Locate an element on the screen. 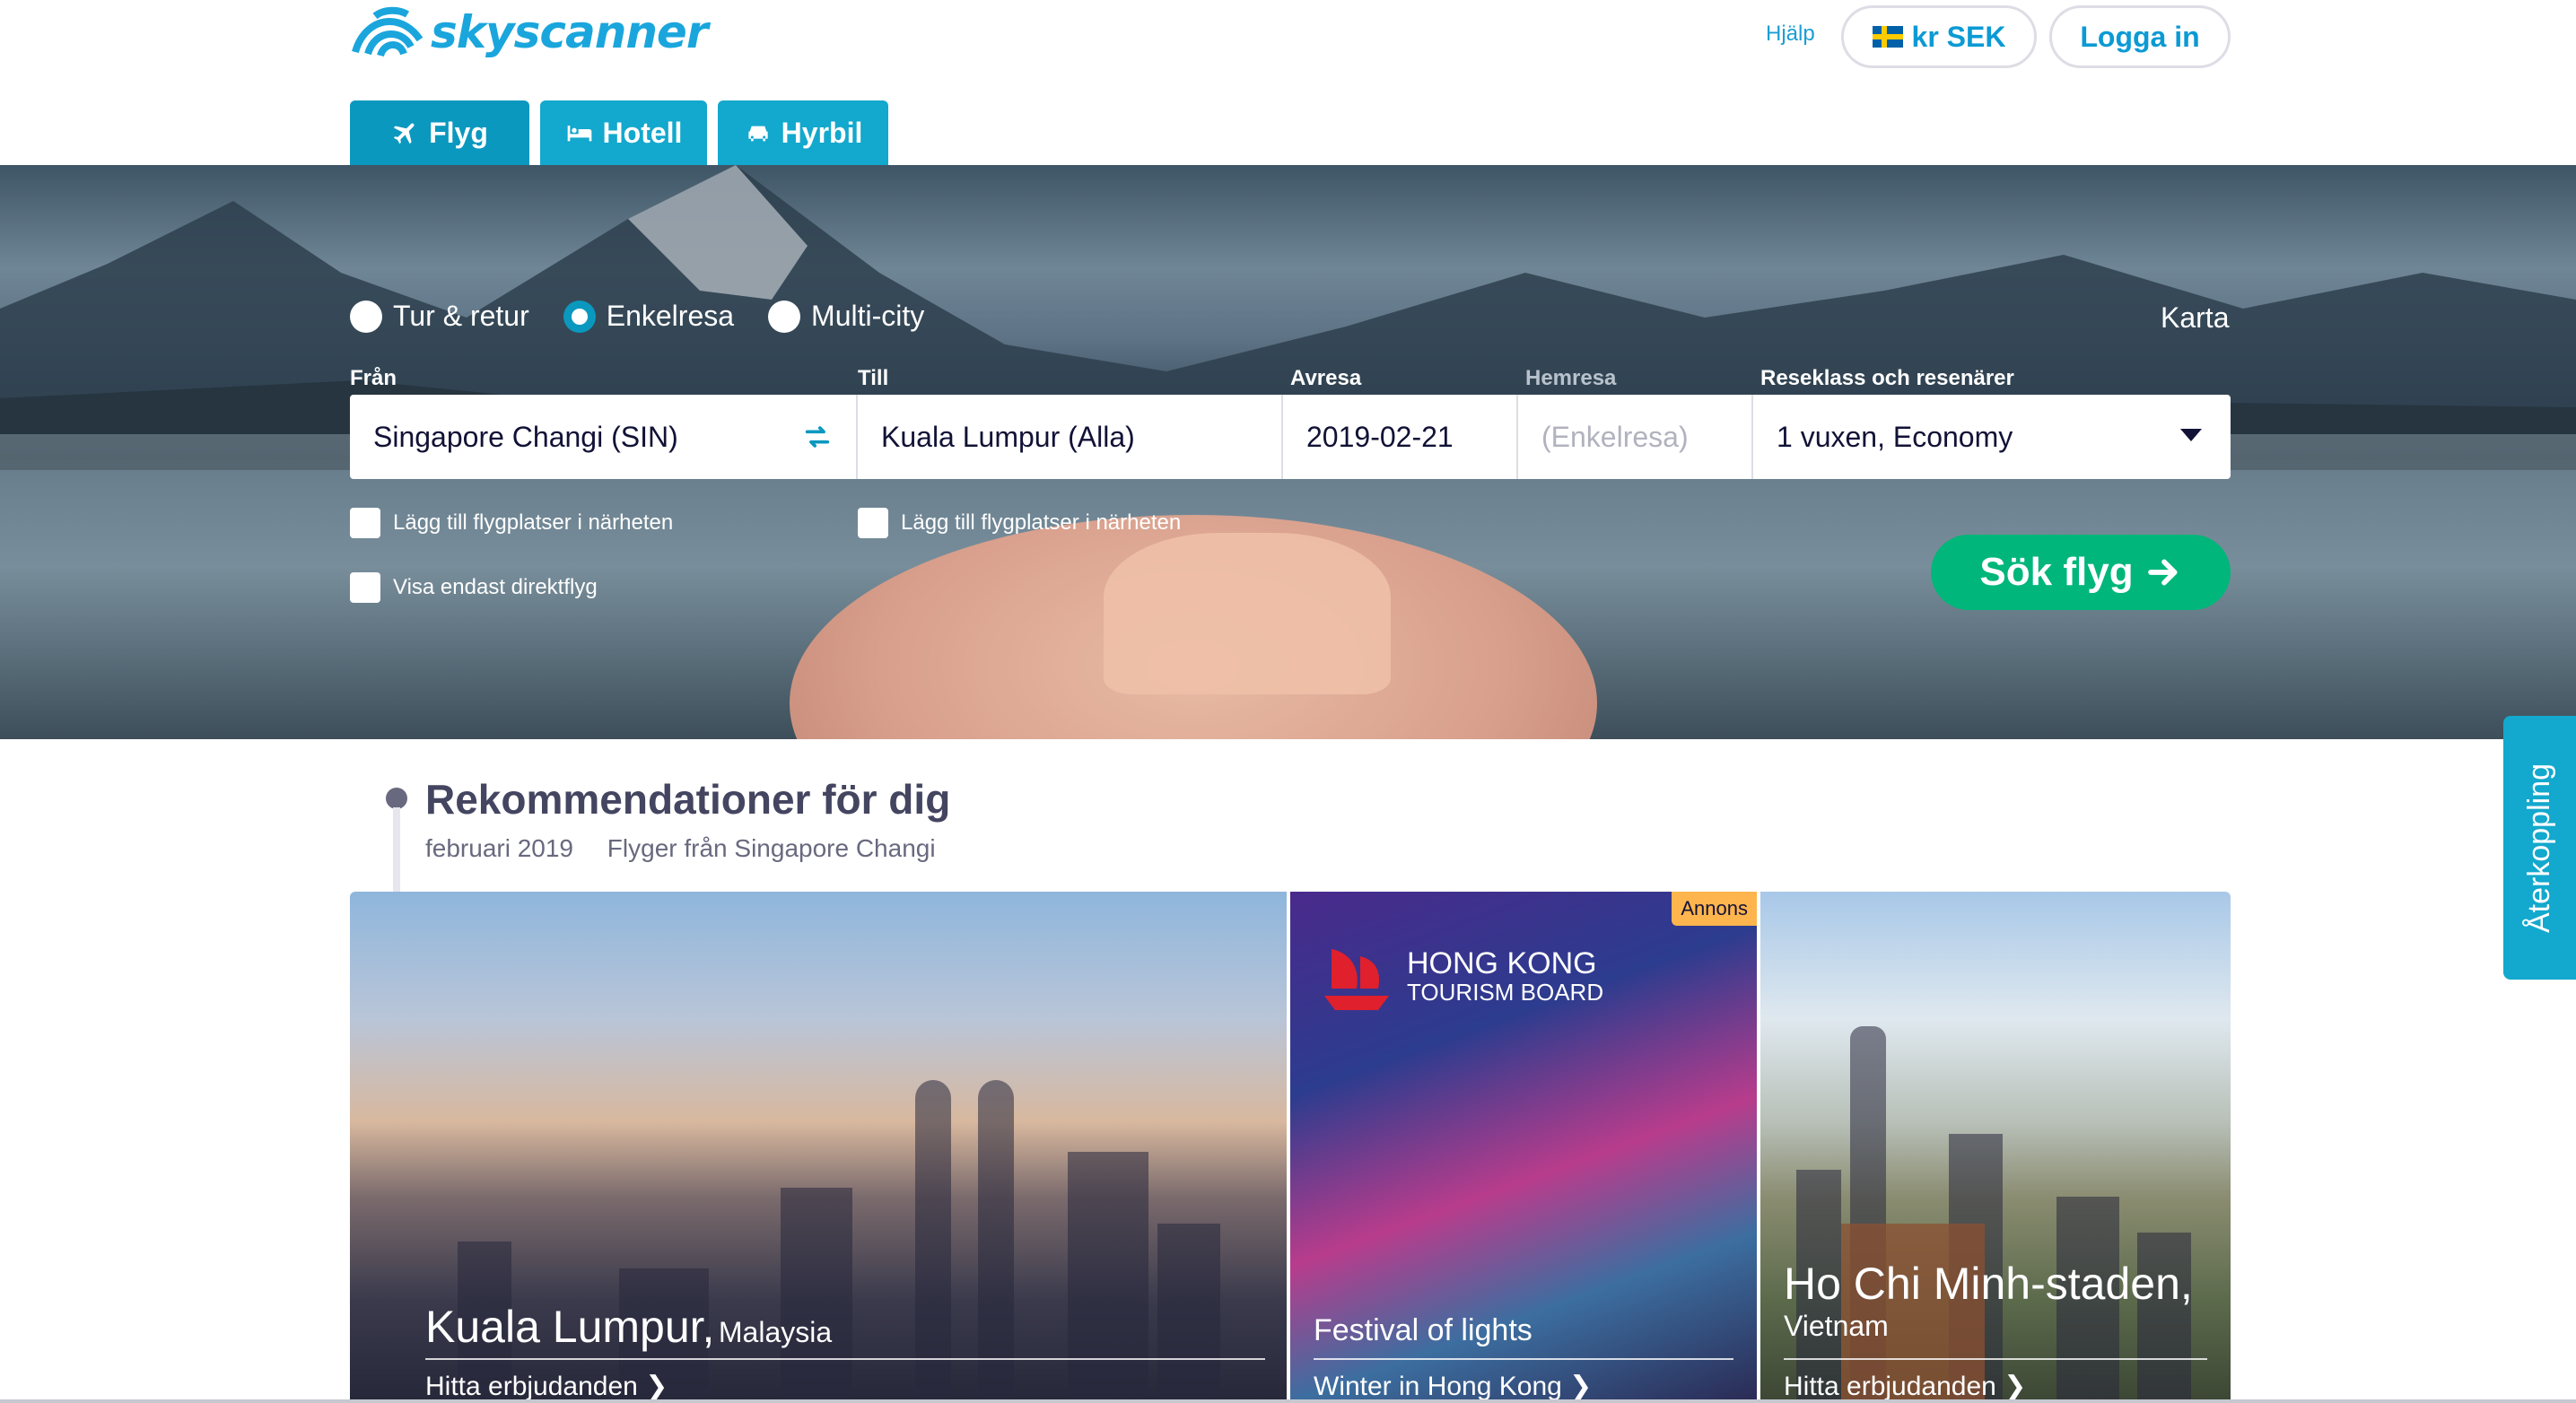  hk-tourism-logo: HONG KONG TOURISM BOARD is located at coordinates (1458, 978).